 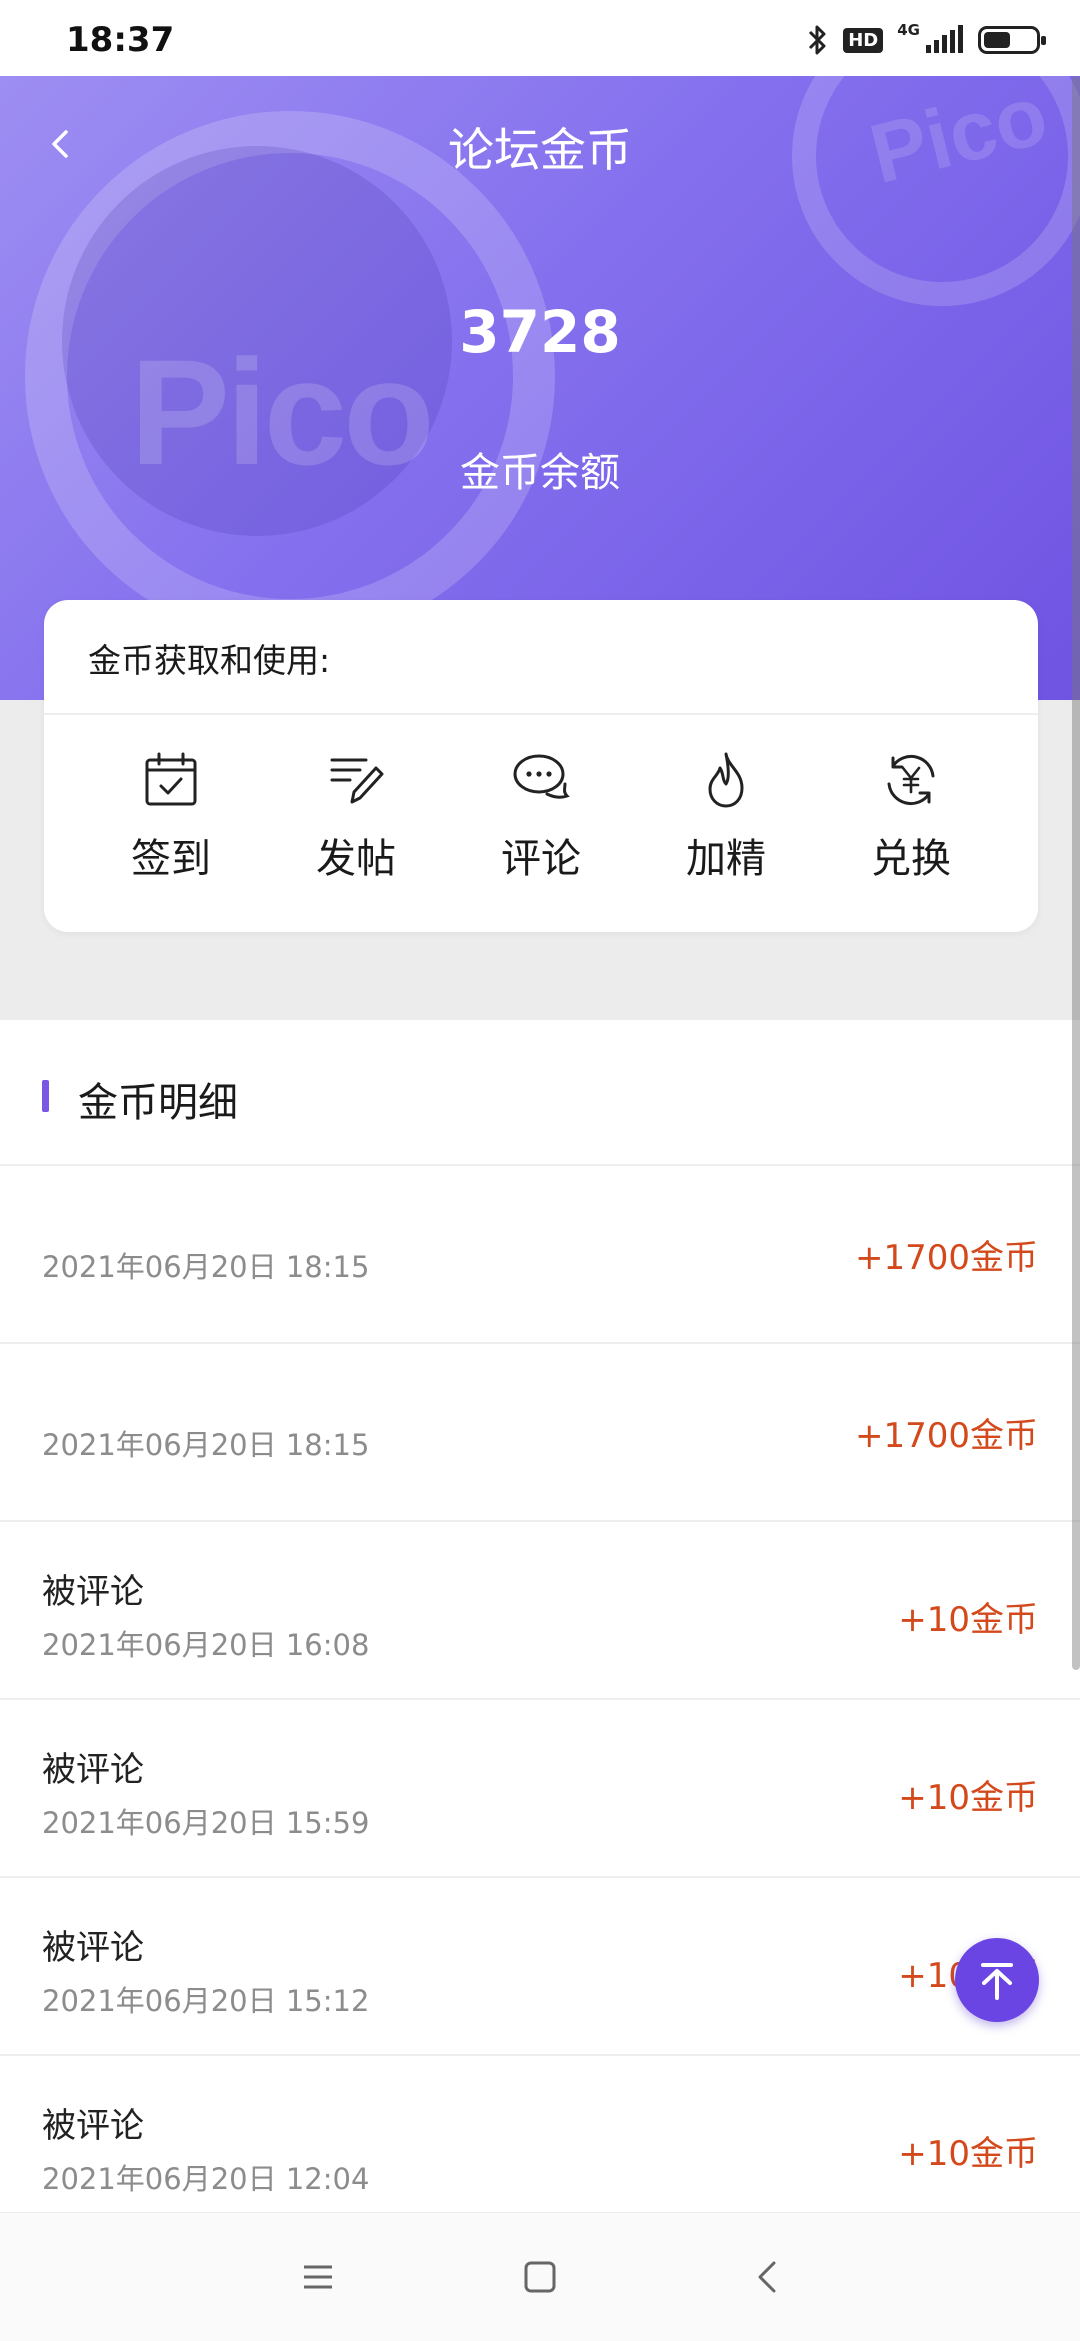 What do you see at coordinates (120, 40) in the screenshot?
I see `status-time: 18:37` at bounding box center [120, 40].